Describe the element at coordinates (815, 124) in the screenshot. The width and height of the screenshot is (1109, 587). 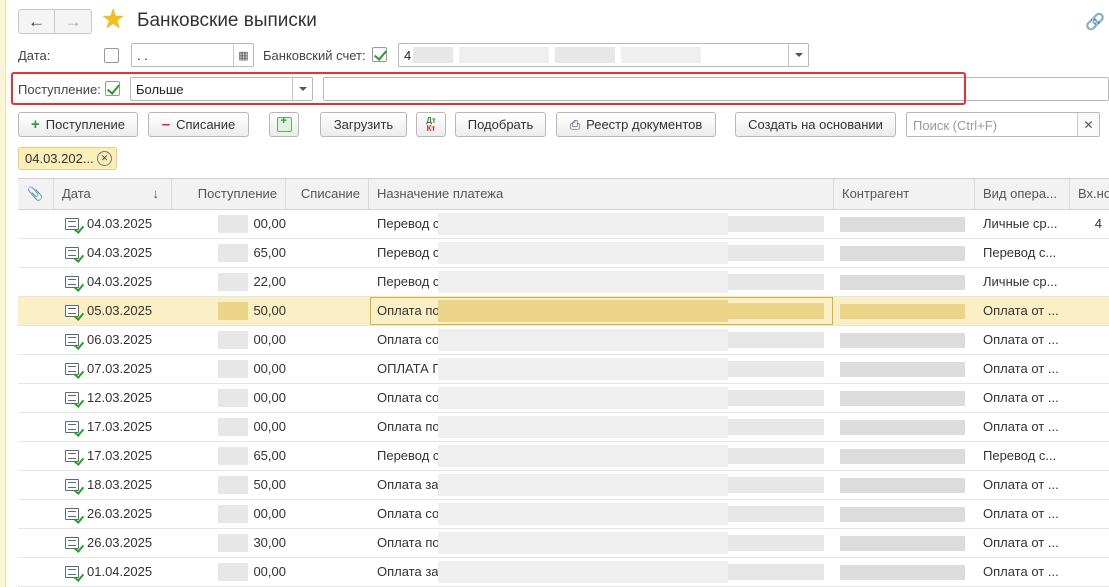
I see `create-based-on-button: Создать на основании` at that location.